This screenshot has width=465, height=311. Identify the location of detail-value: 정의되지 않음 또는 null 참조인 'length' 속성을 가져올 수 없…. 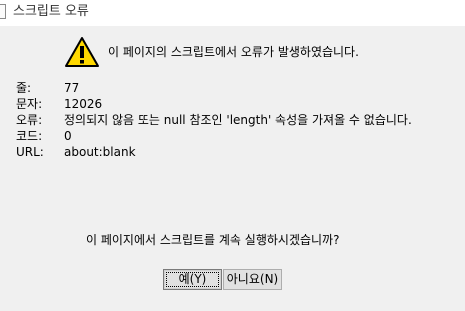
(238, 120).